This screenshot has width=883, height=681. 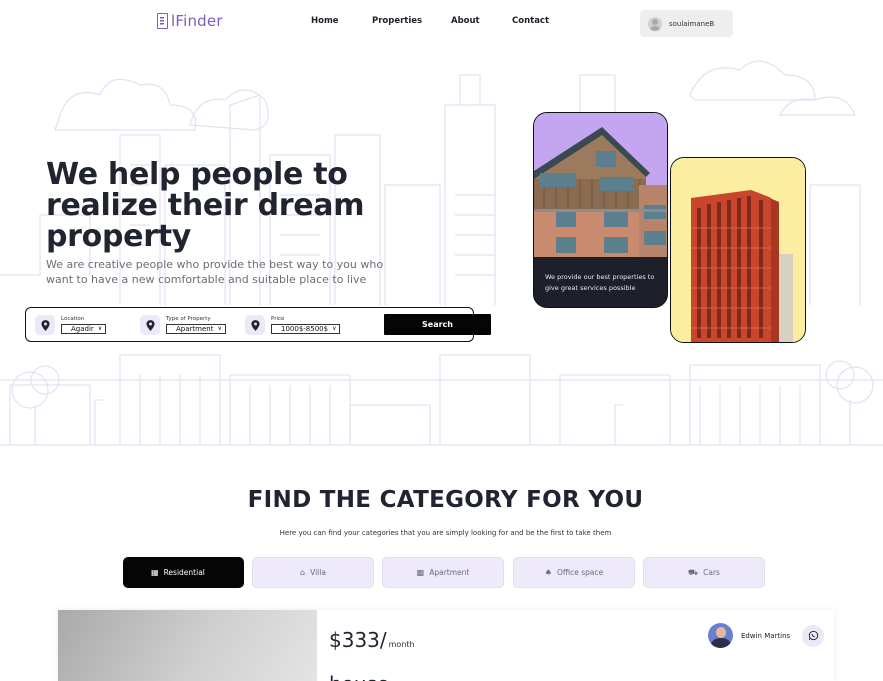 I want to click on agent-name: Edwin Martins, so click(x=766, y=635).